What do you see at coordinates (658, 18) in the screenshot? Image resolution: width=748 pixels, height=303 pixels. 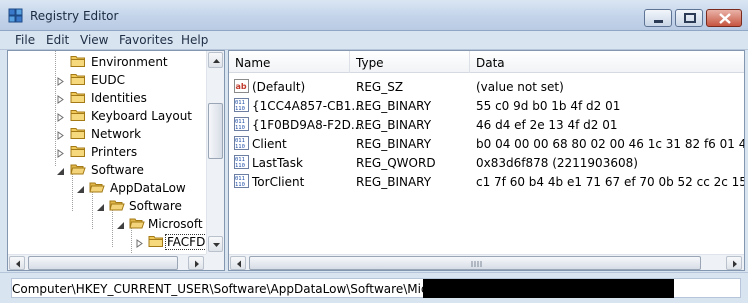 I see `minimize-button` at bounding box center [658, 18].